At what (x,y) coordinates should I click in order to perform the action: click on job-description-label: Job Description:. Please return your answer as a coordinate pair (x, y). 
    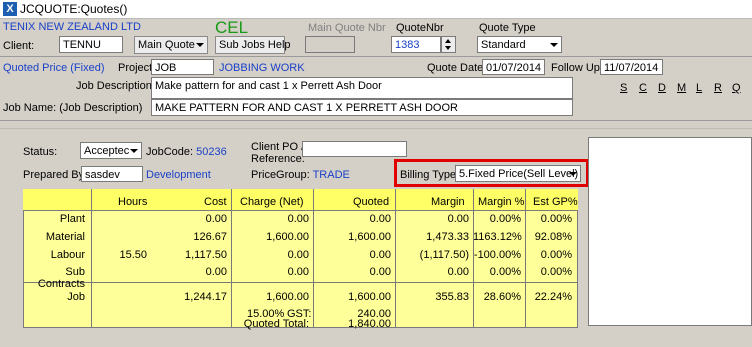
    Looking at the image, I should click on (115, 86).